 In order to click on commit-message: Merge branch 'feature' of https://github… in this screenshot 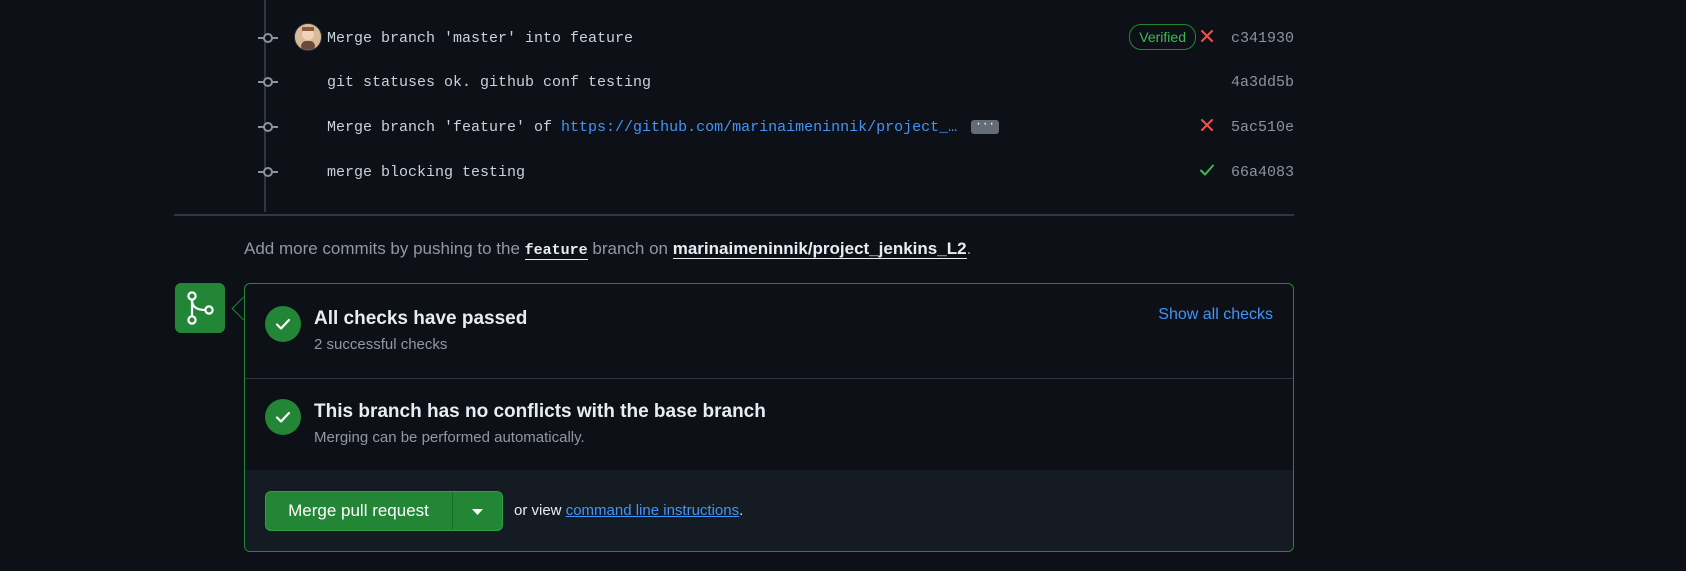, I will do `click(663, 127)`.